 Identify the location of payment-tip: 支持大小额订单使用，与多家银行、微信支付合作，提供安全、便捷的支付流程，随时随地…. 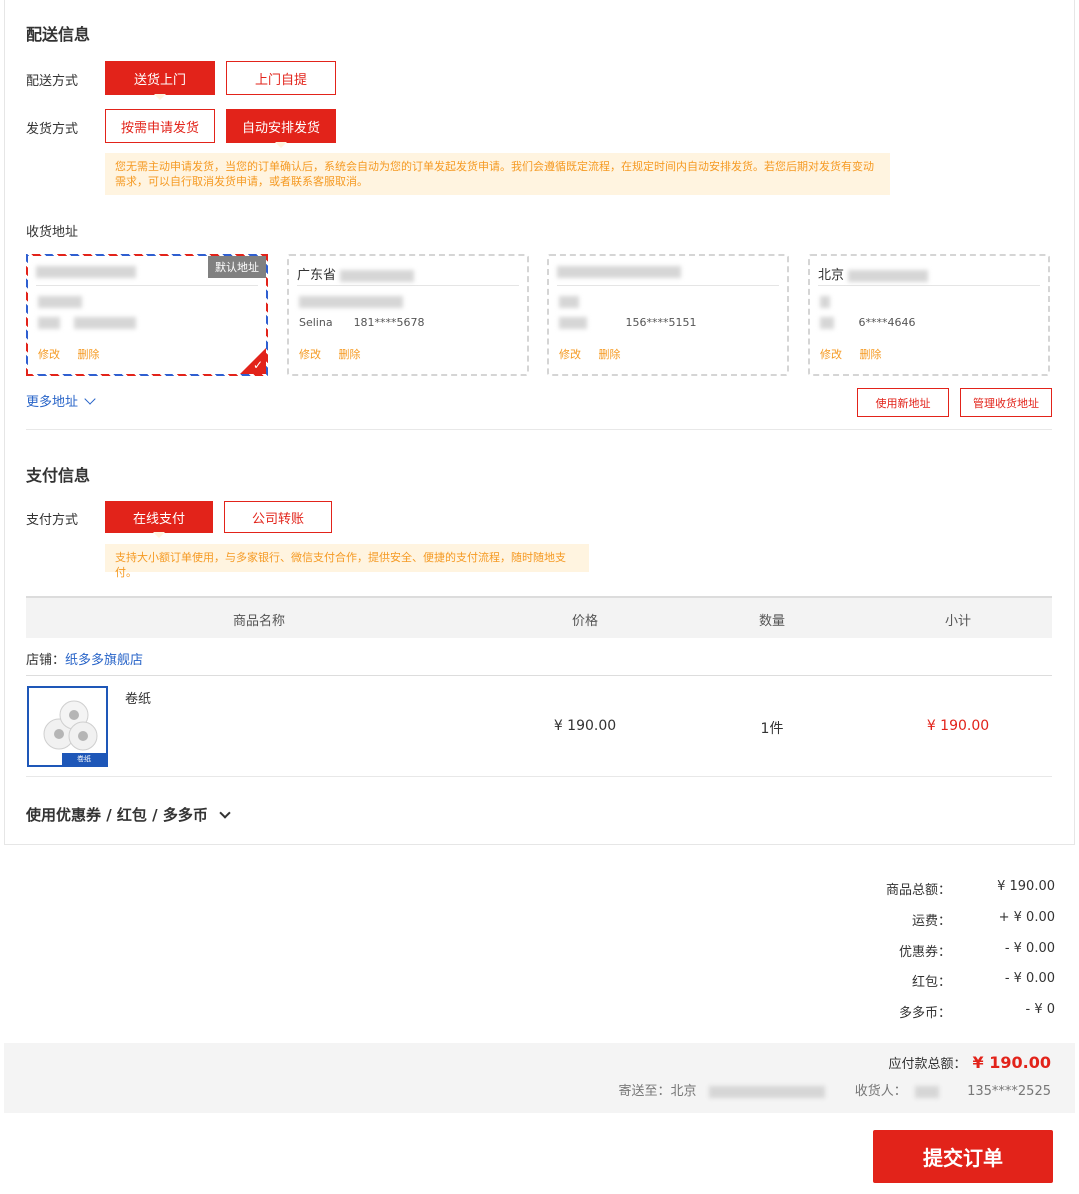
(347, 561).